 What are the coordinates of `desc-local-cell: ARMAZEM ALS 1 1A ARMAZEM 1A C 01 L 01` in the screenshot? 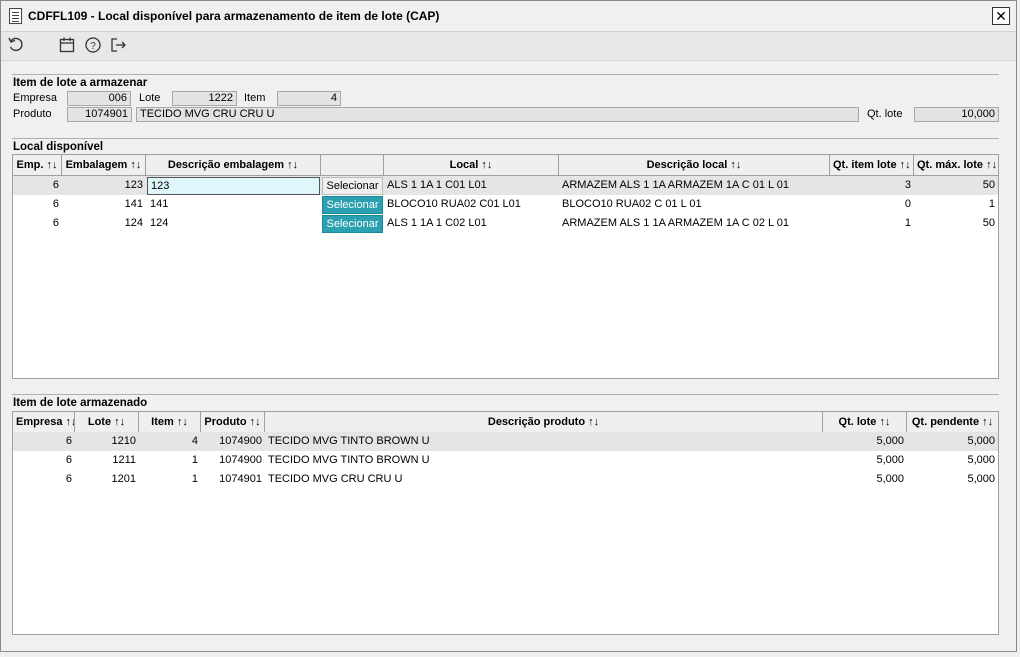 It's located at (676, 185).